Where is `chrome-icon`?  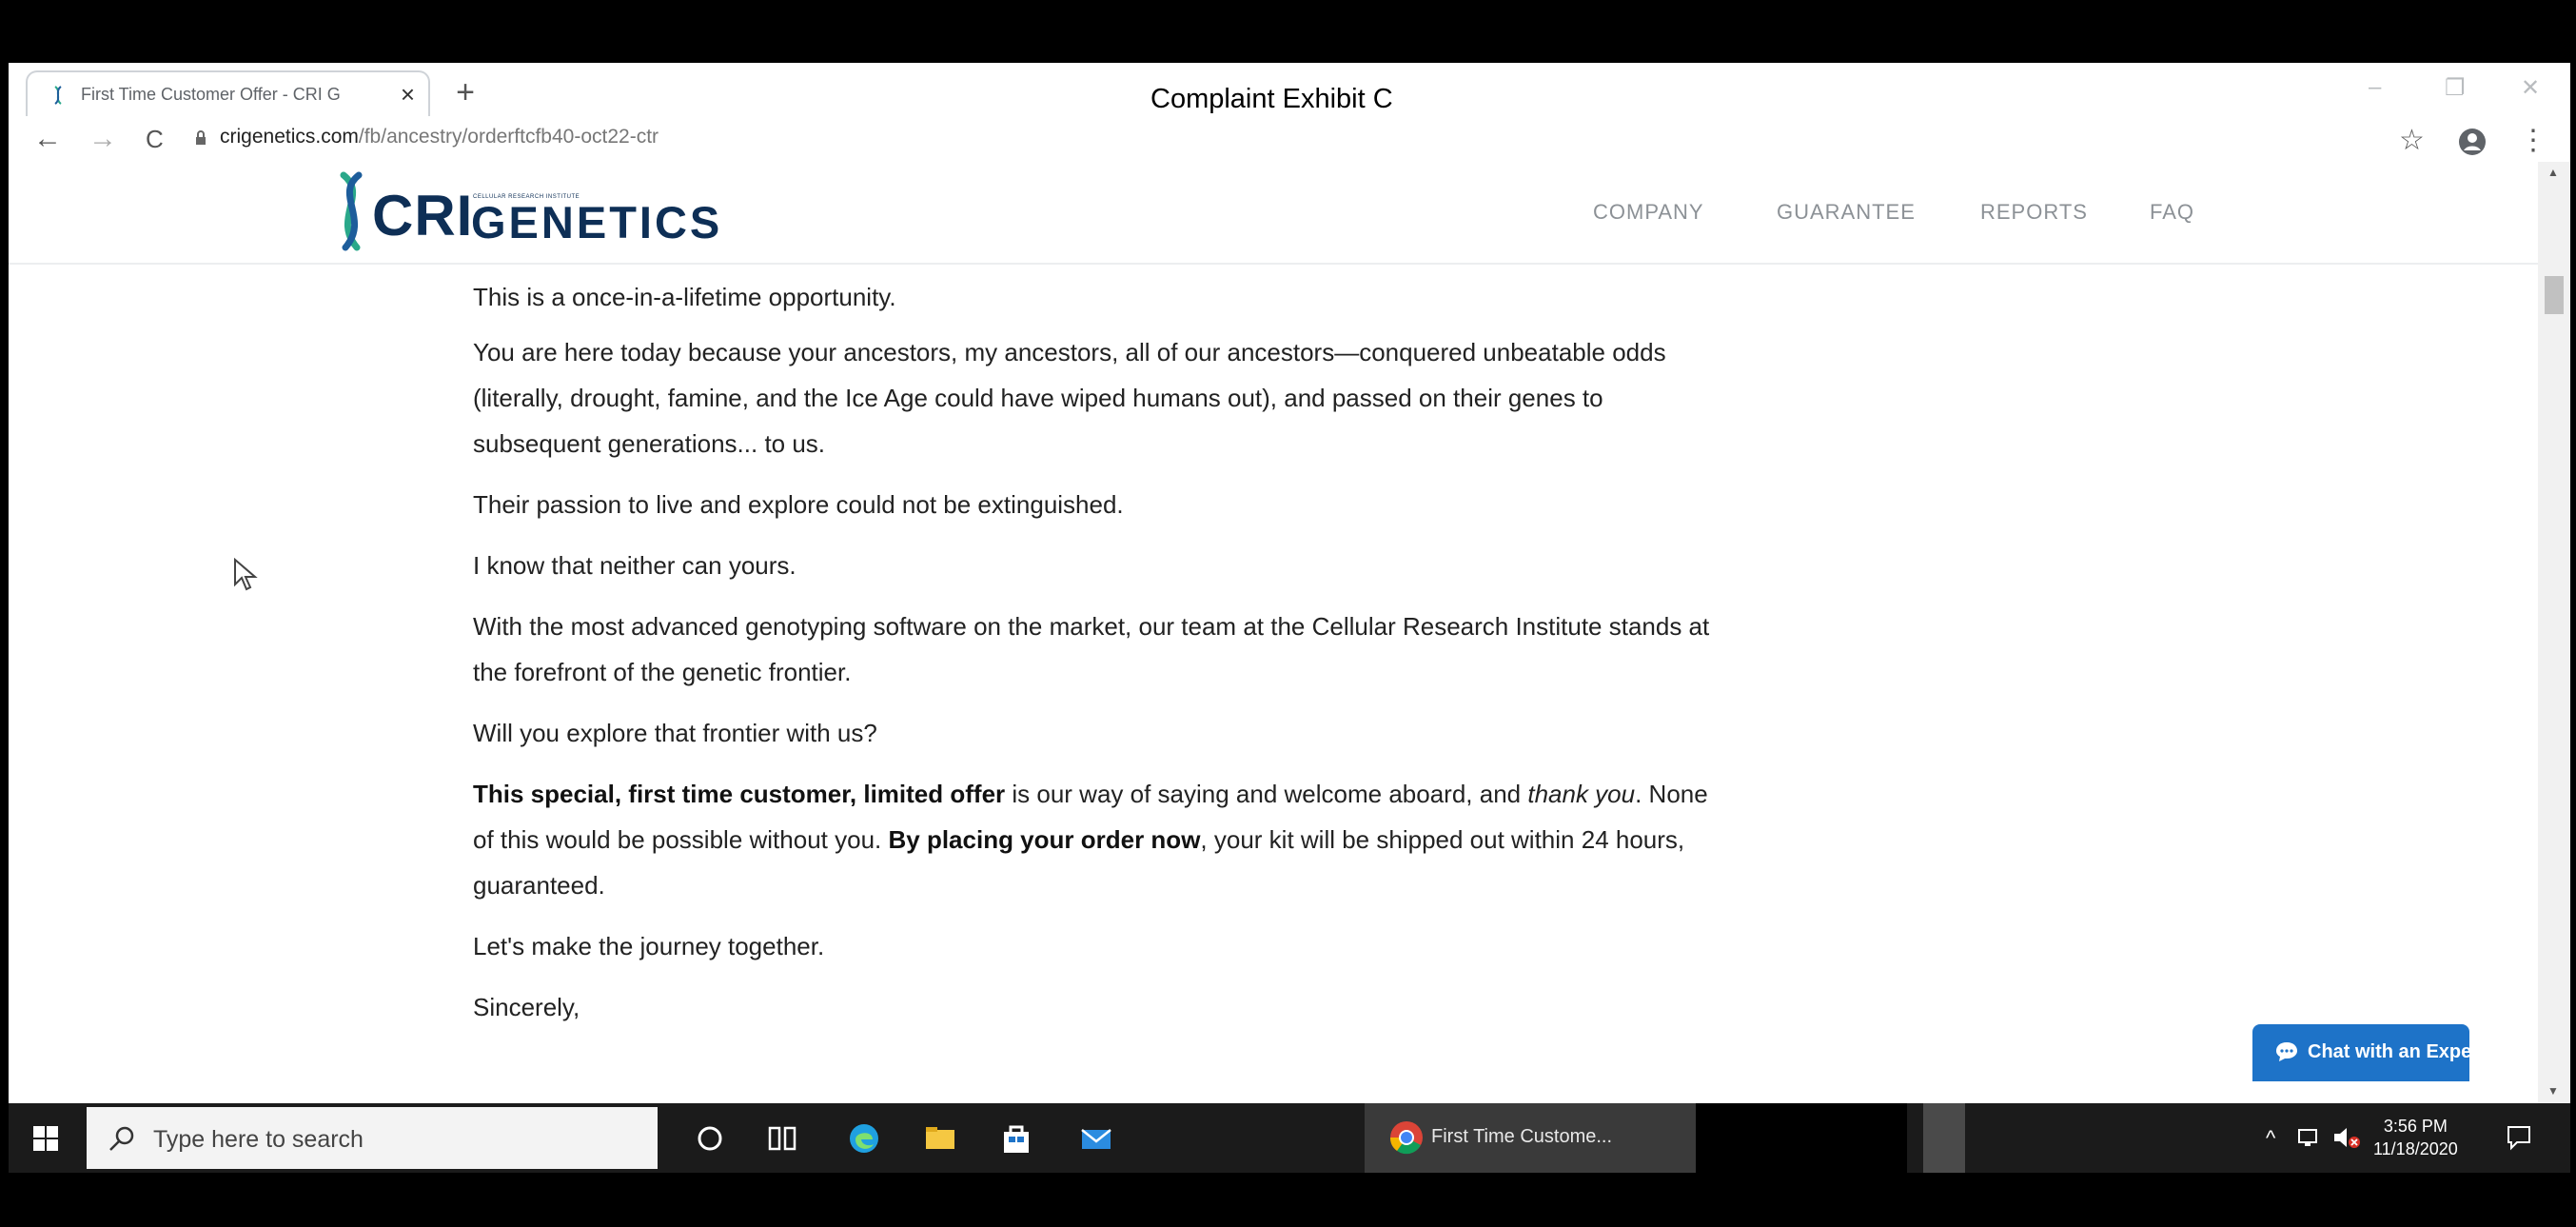 chrome-icon is located at coordinates (1406, 1138).